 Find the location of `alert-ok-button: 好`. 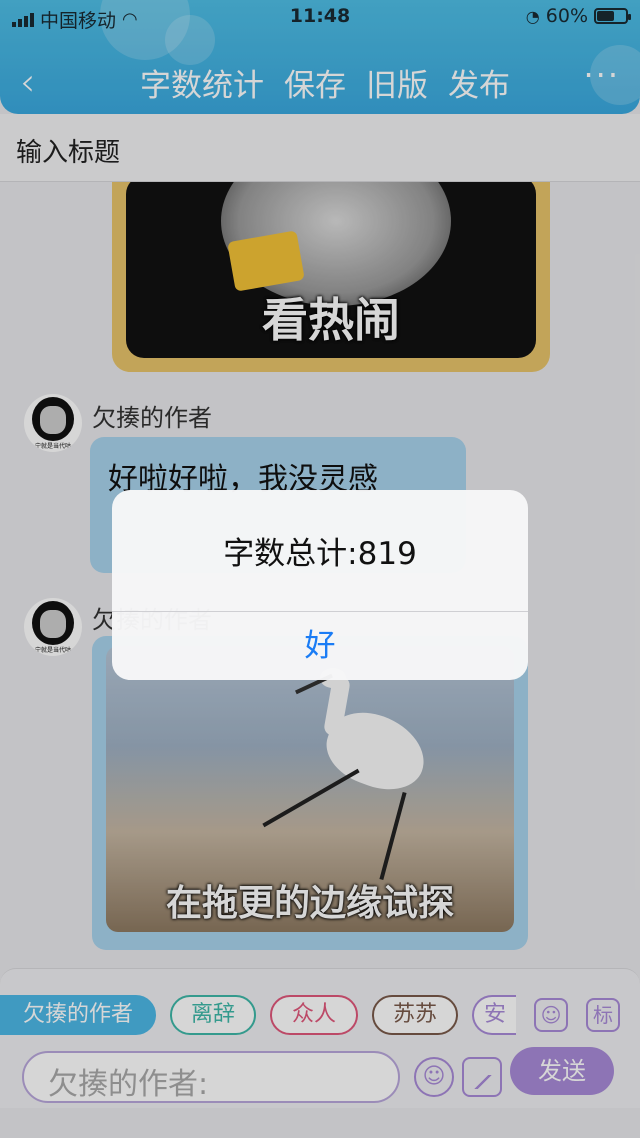

alert-ok-button: 好 is located at coordinates (320, 646).